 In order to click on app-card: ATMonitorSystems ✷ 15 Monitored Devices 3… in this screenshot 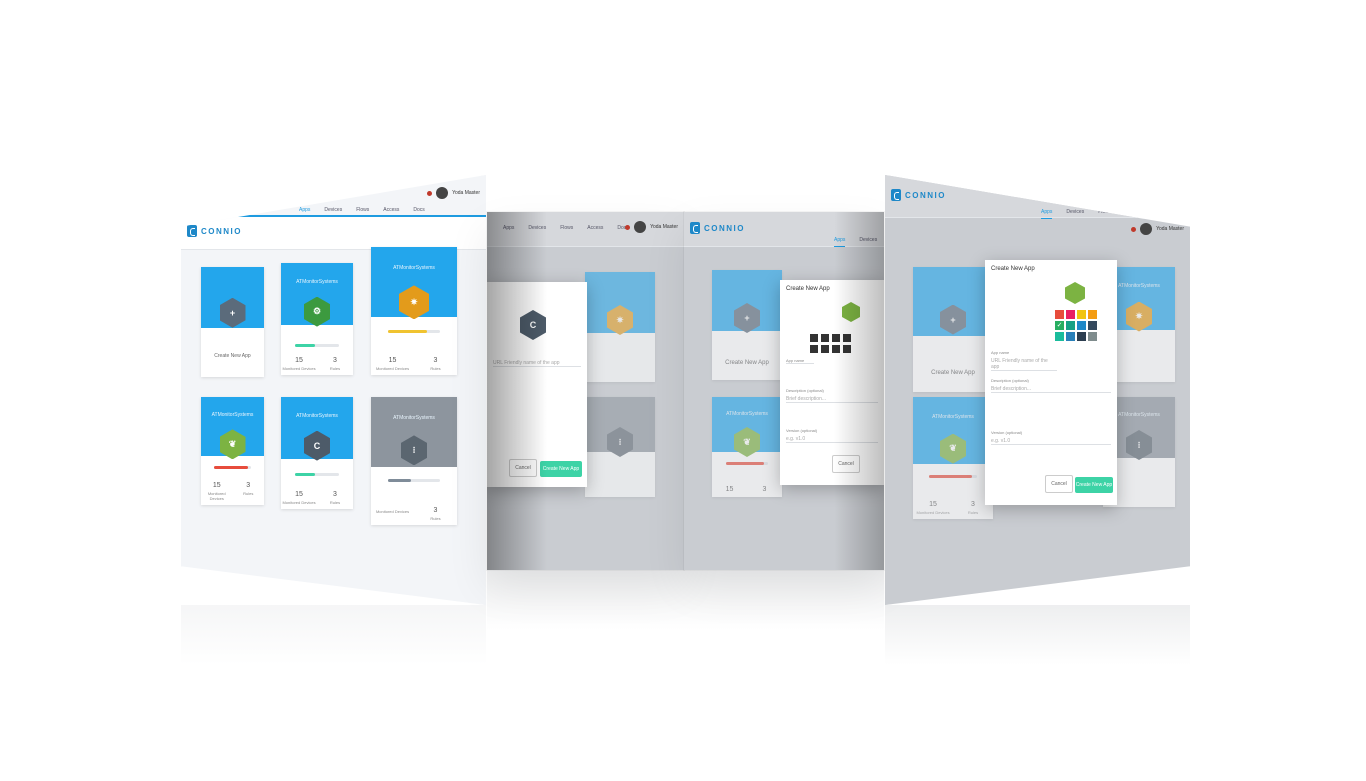, I will do `click(414, 311)`.